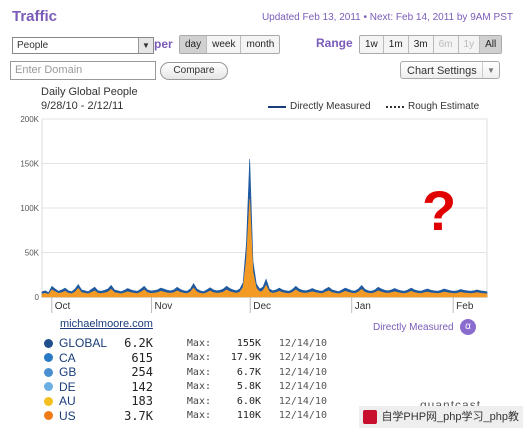 The image size is (527, 433). I want to click on country-row: GB 254 Max: 6.7K 12/14/10, so click(185, 372).